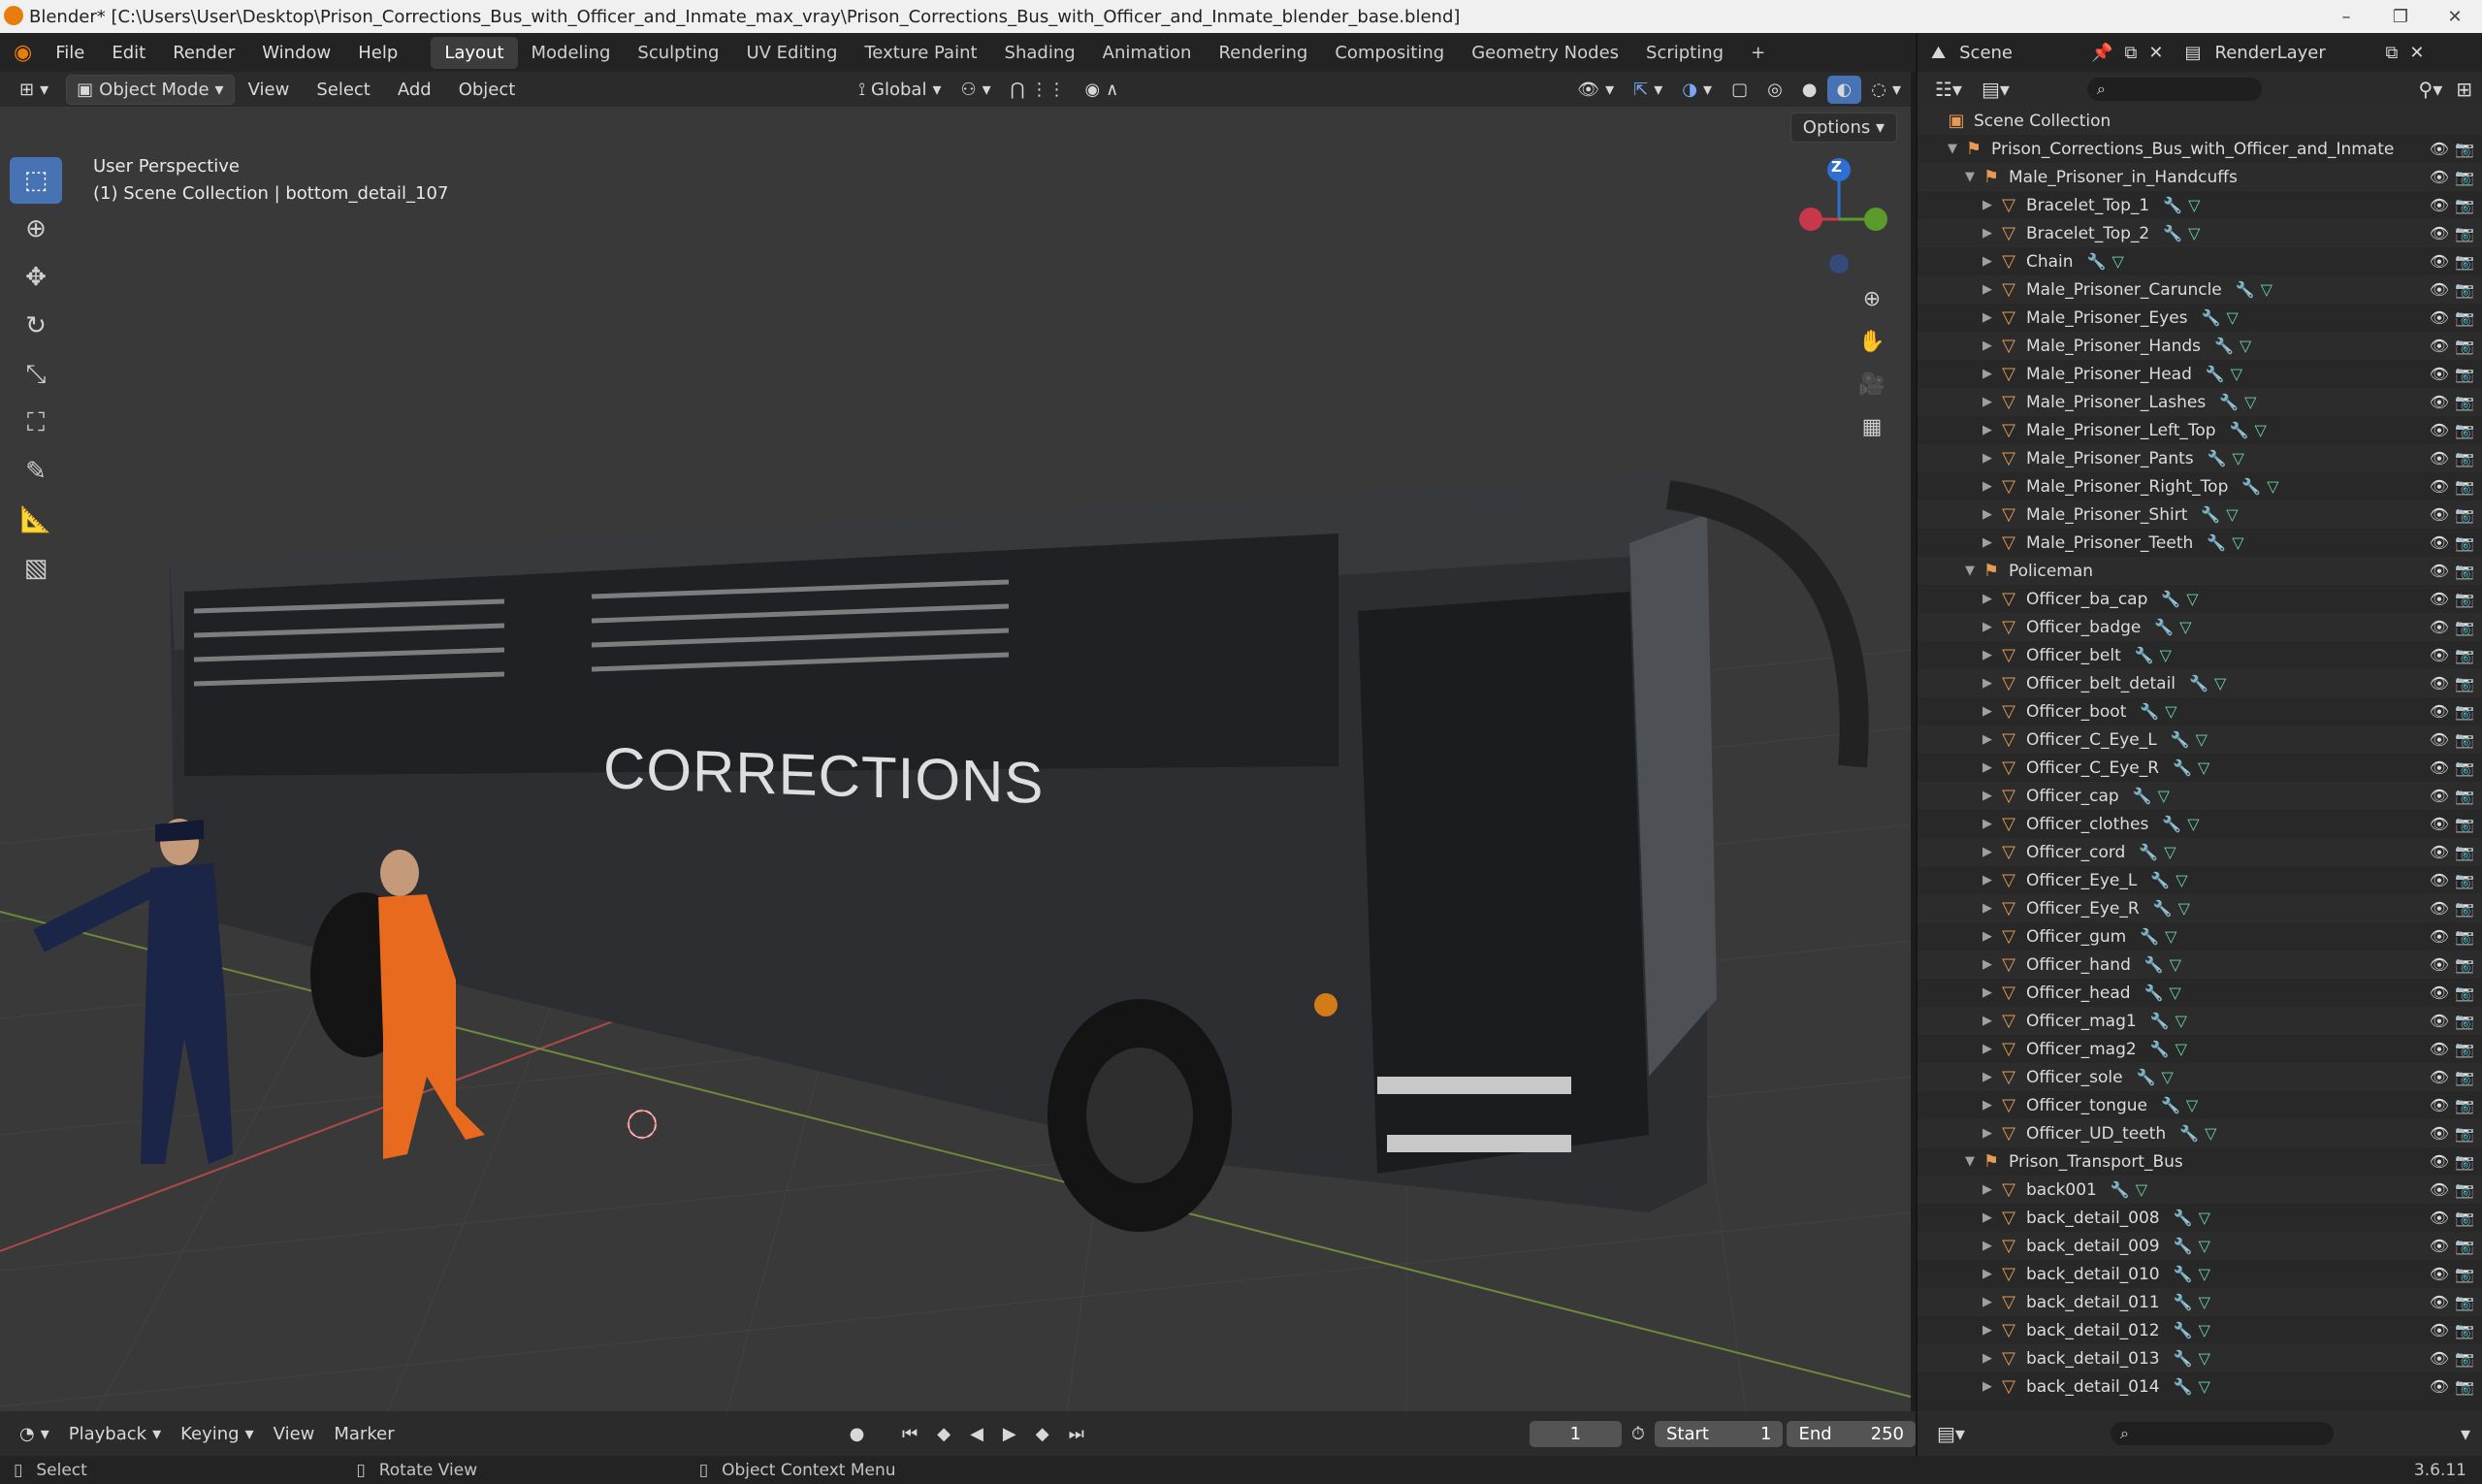 This screenshot has height=1484, width=2482. What do you see at coordinates (487, 90) in the screenshot?
I see `viewport-menu-object: Object` at bounding box center [487, 90].